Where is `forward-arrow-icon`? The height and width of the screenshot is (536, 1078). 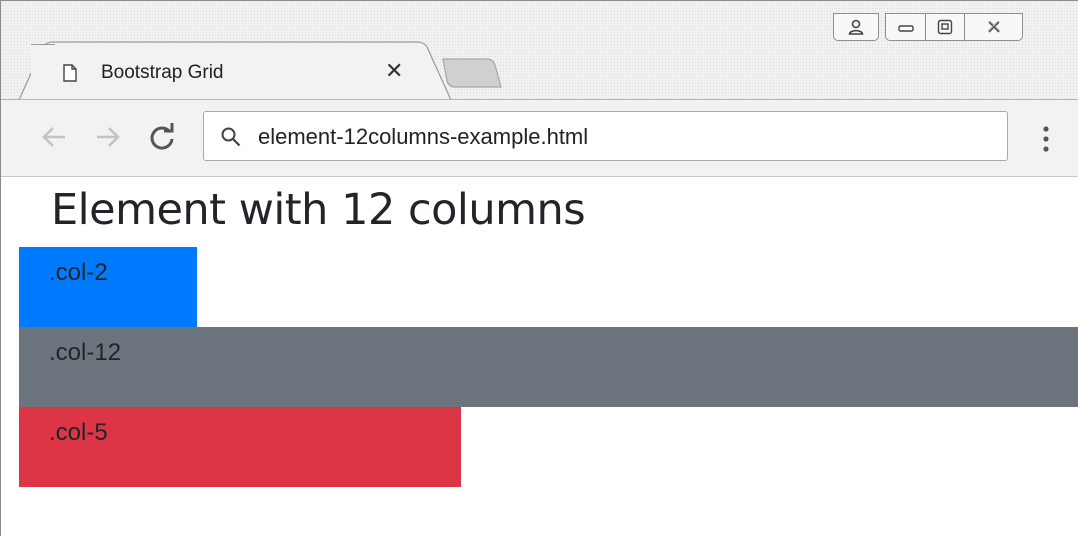
forward-arrow-icon is located at coordinates (108, 137).